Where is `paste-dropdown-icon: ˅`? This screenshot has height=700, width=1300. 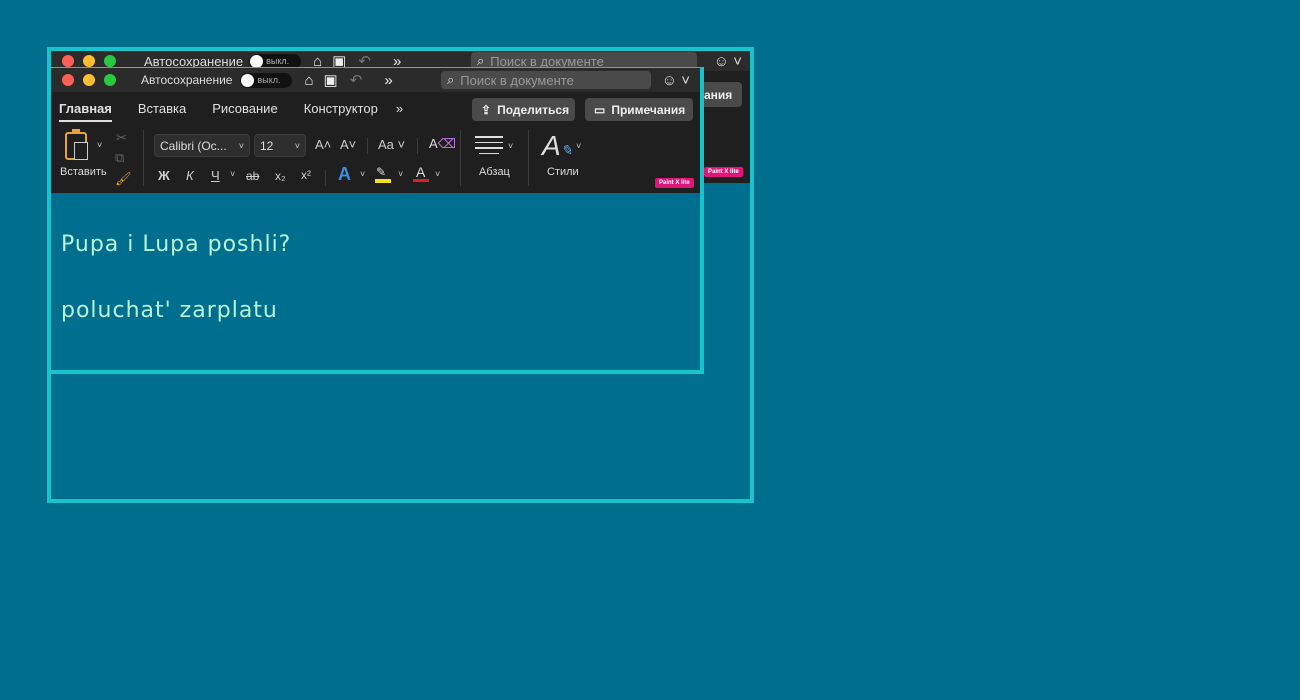 paste-dropdown-icon: ˅ is located at coordinates (99, 145).